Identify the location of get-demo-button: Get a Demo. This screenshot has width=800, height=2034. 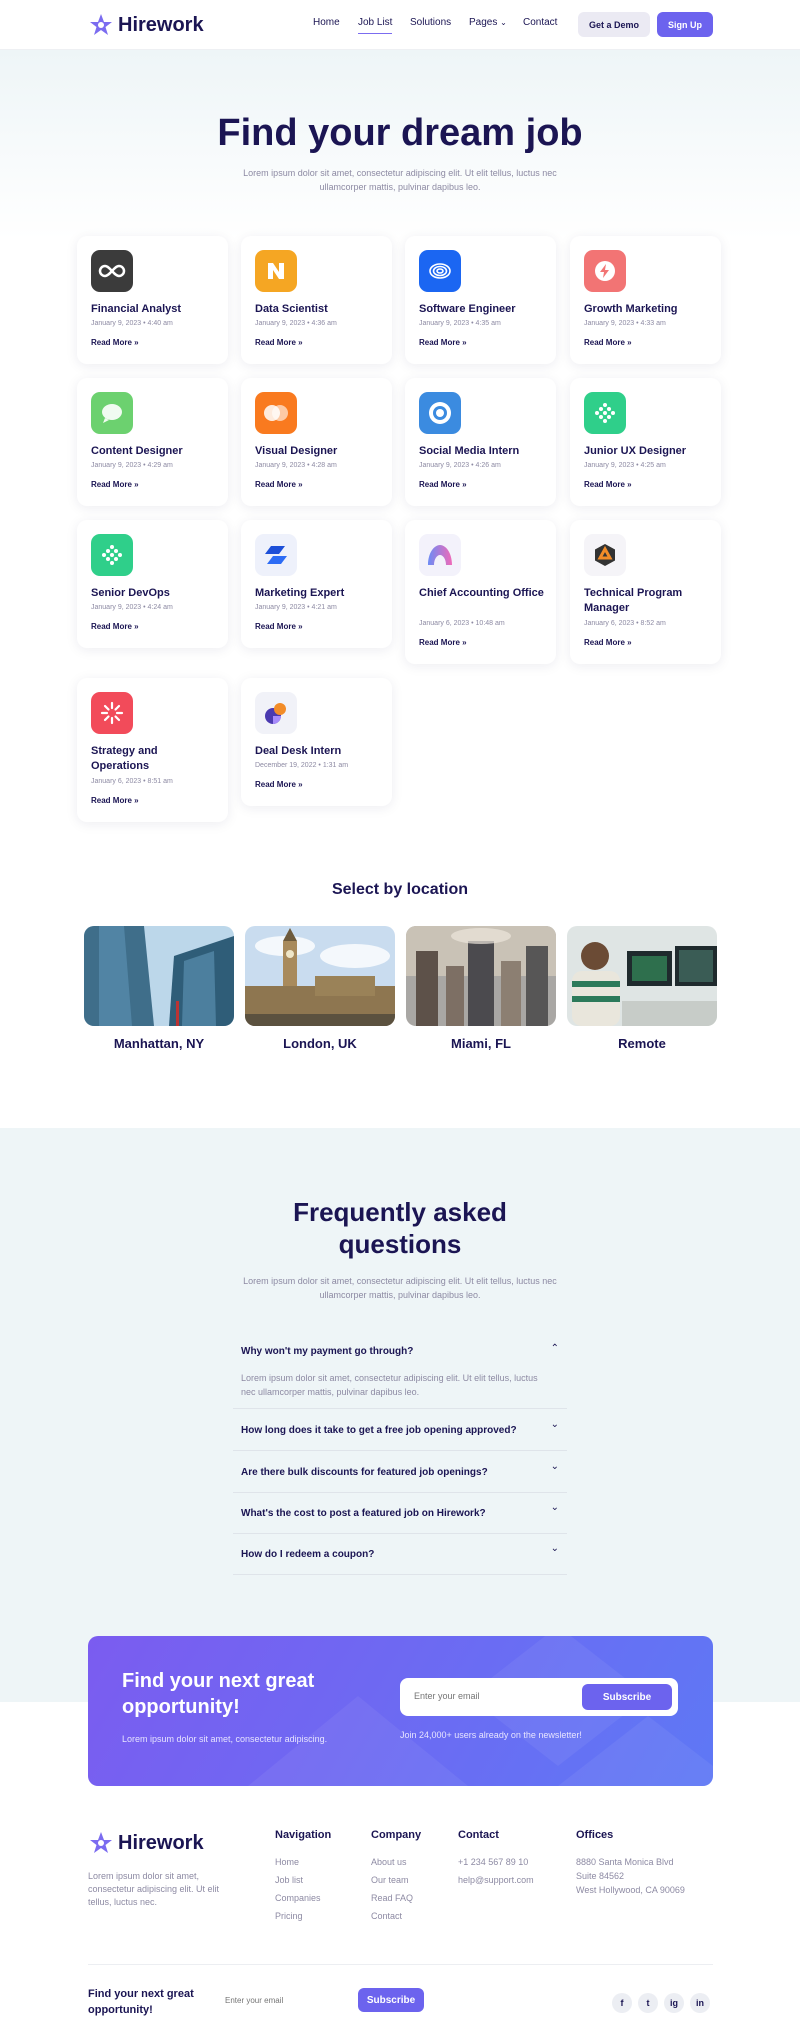
(614, 24).